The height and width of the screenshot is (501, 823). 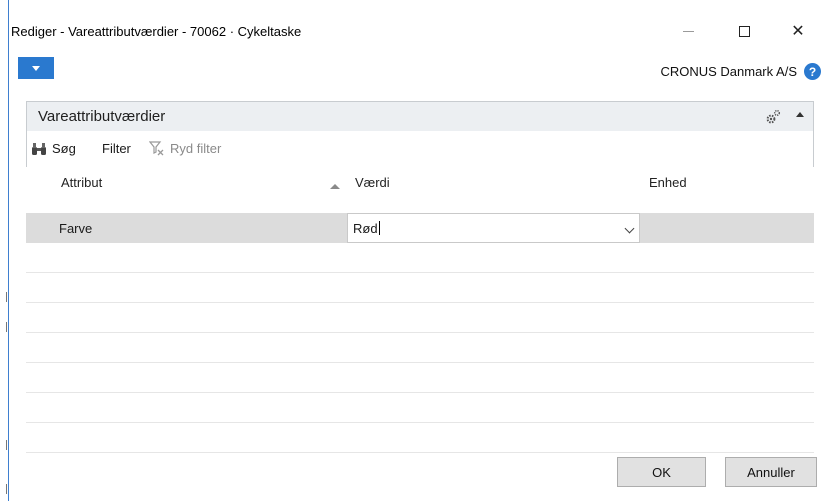 I want to click on close-button: ✕, so click(x=798, y=31).